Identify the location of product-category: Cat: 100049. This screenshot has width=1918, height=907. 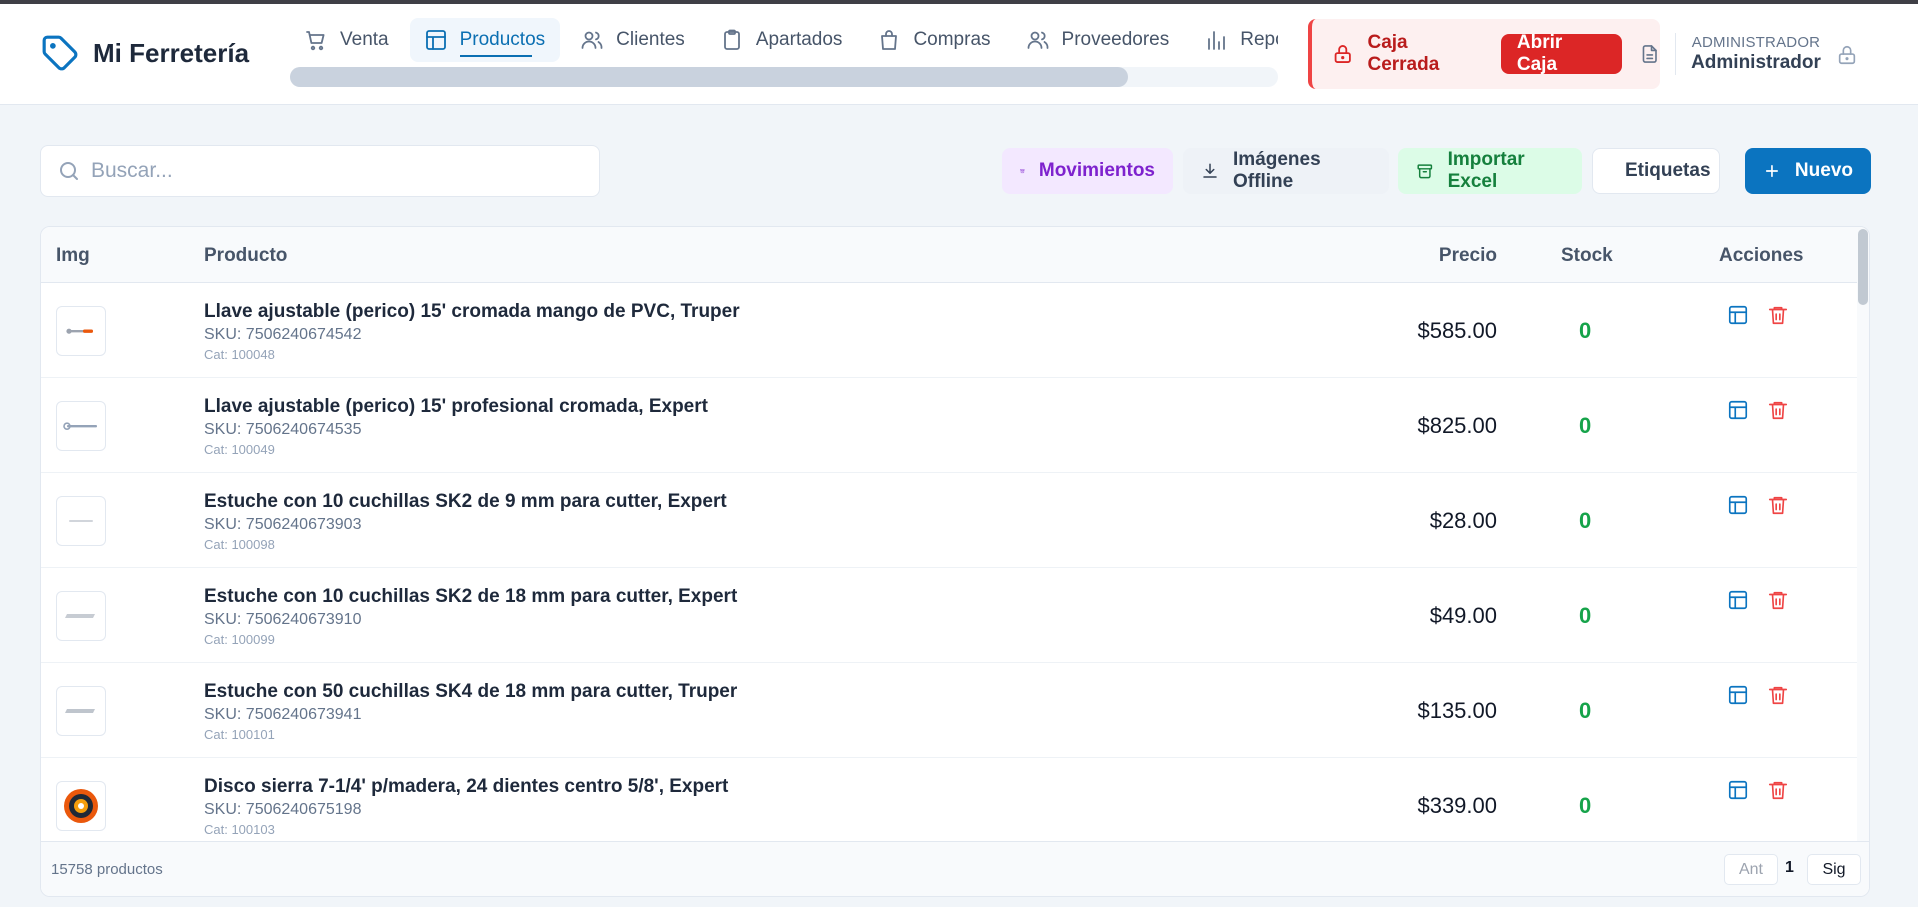
(239, 449).